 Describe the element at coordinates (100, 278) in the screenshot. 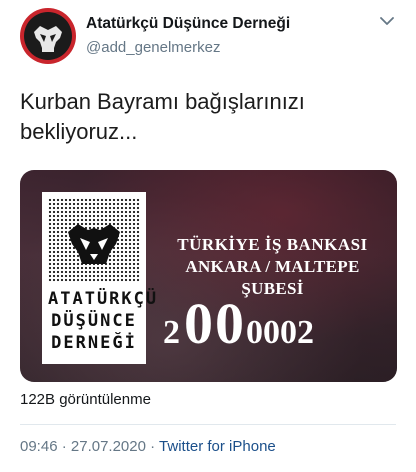

I see `association-logo: ATATÜRKÇÜ DÜŞÜNCE DERNEĞİ` at that location.